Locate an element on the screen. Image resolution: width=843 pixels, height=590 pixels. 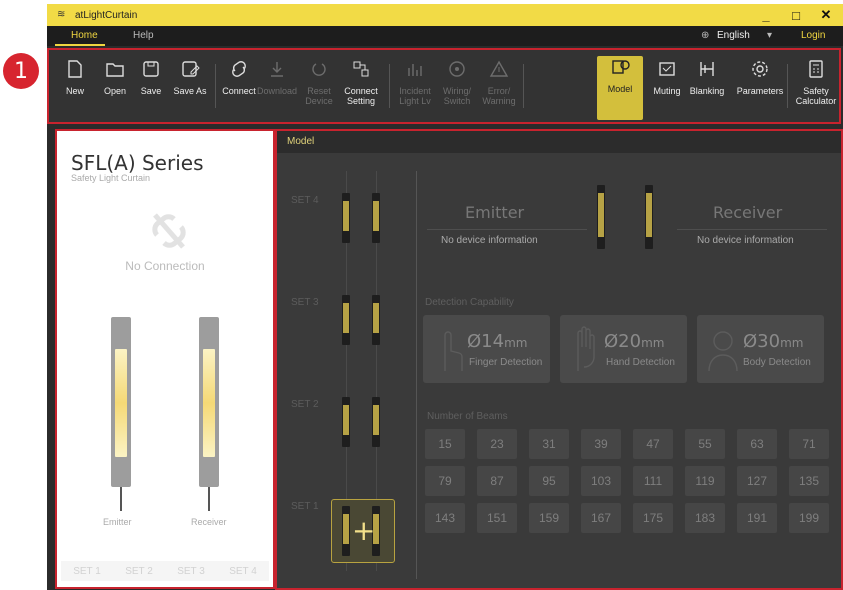
beam-option-79: 79 is located at coordinates (445, 481).